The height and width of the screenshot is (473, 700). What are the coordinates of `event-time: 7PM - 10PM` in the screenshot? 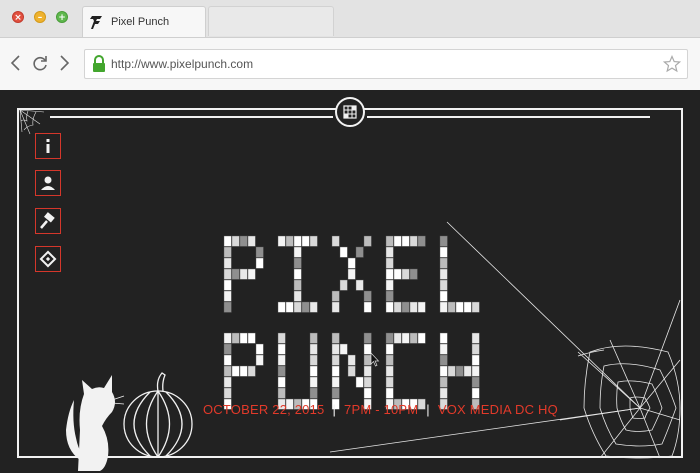 It's located at (381, 409).